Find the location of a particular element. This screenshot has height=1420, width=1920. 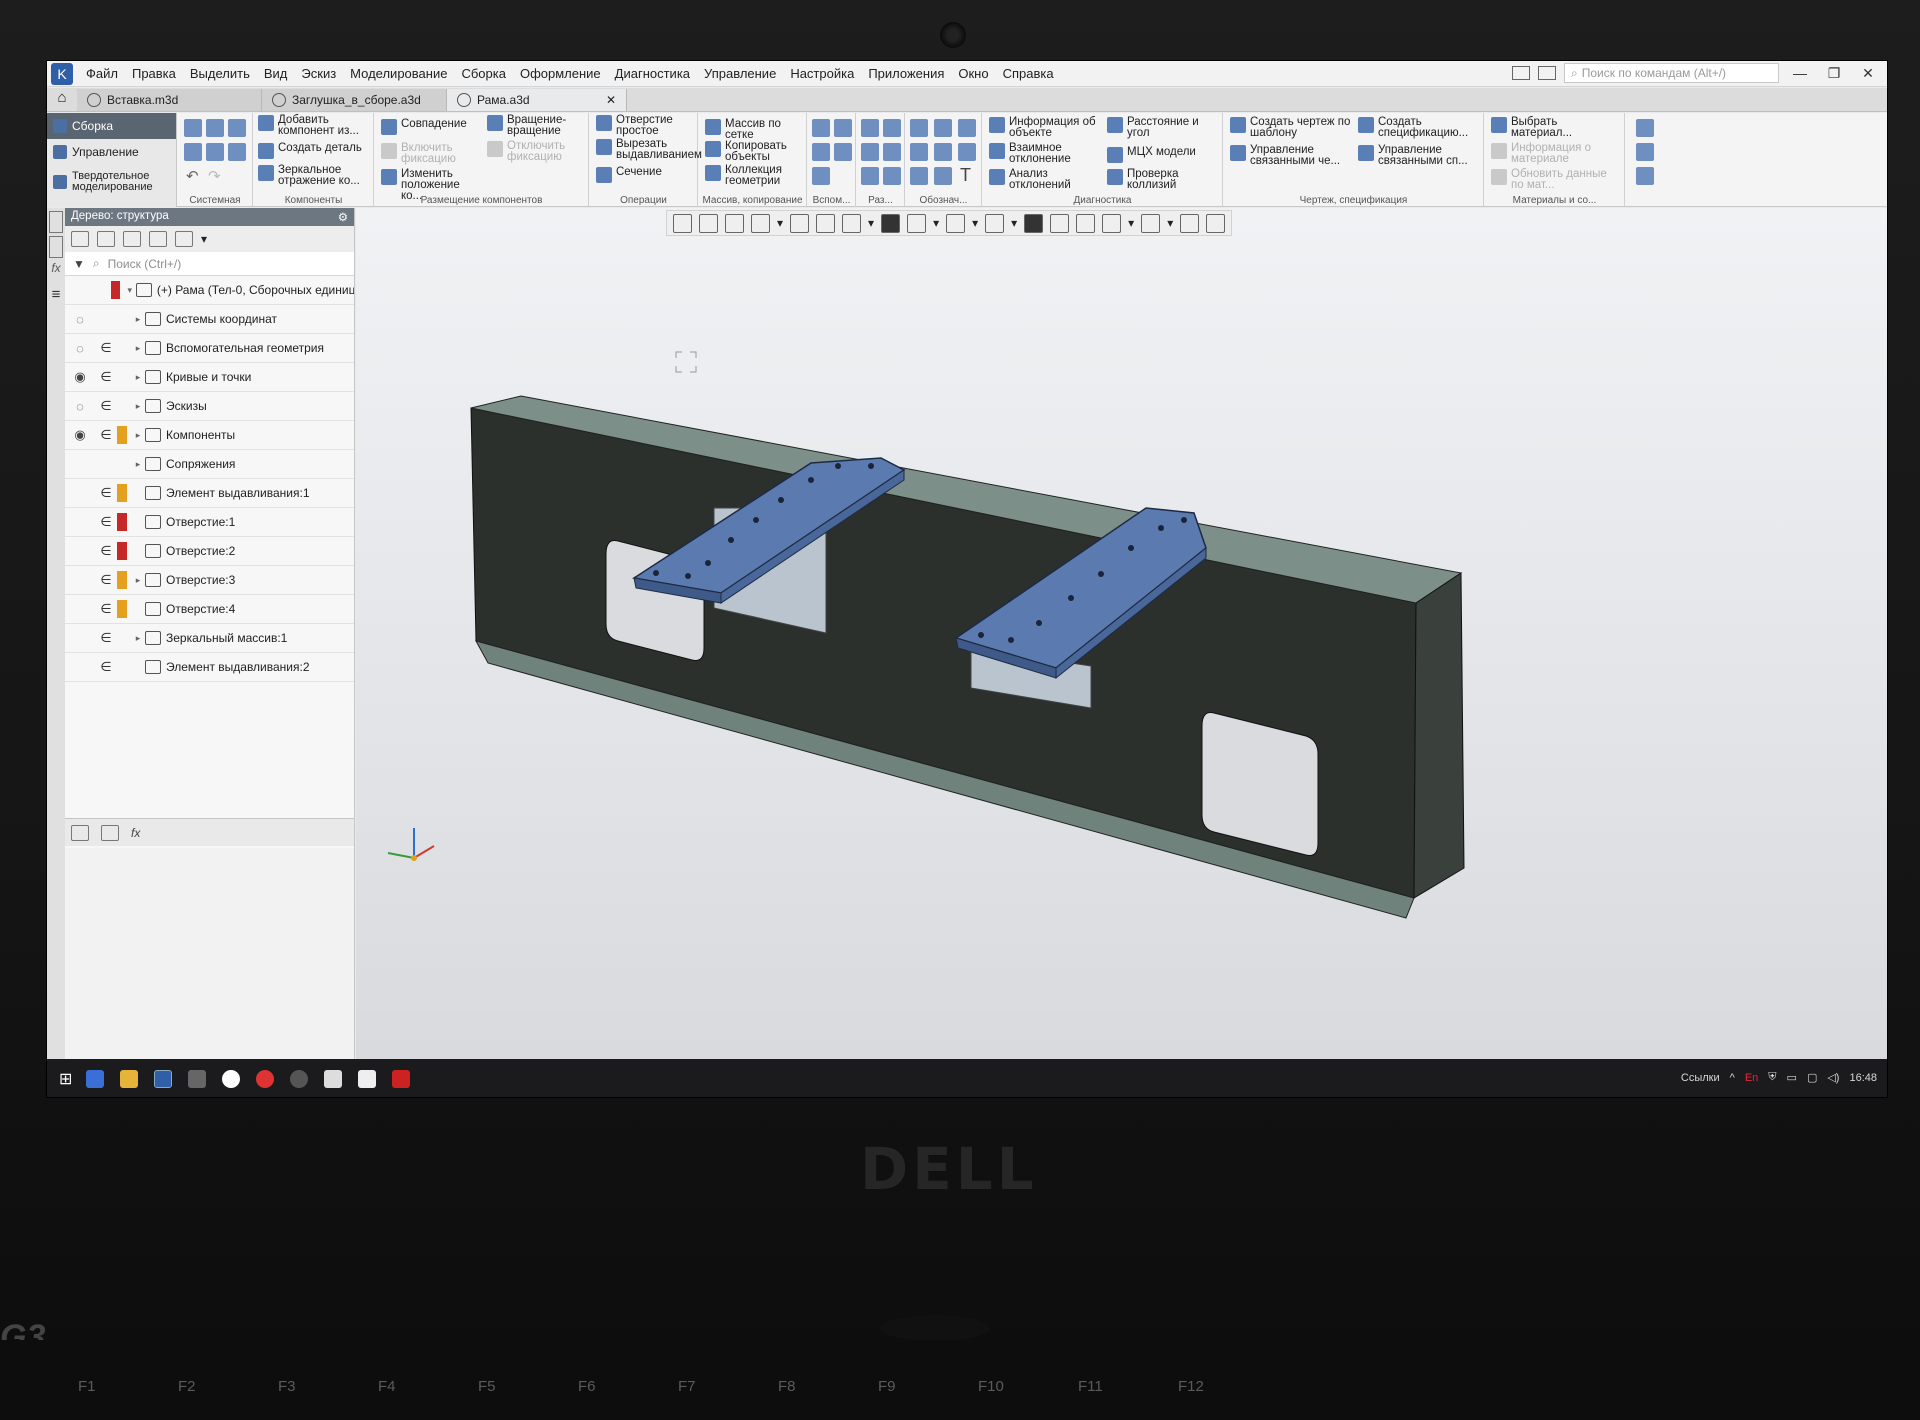

mass-properties-button: МЦХ модели is located at coordinates (1163, 154).